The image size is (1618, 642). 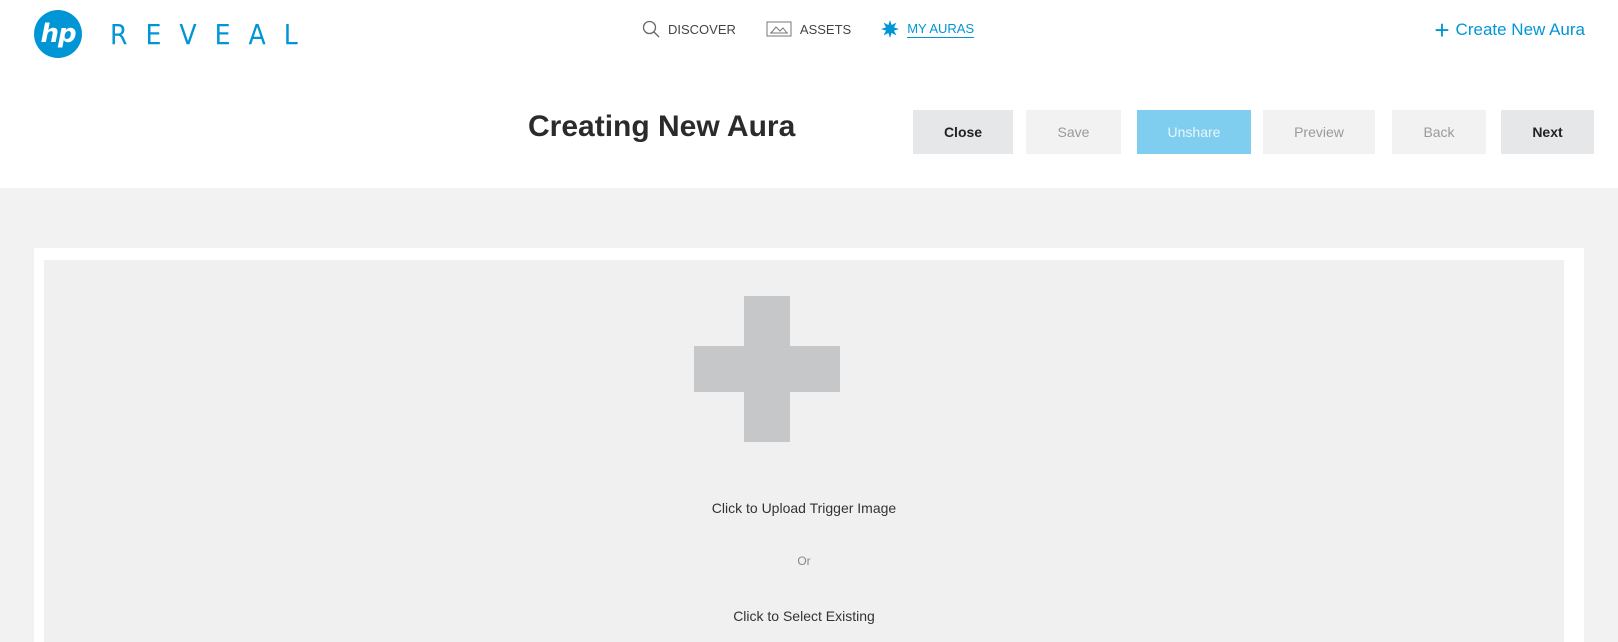 I want to click on hp-logo-icon: hp, so click(x=58, y=34).